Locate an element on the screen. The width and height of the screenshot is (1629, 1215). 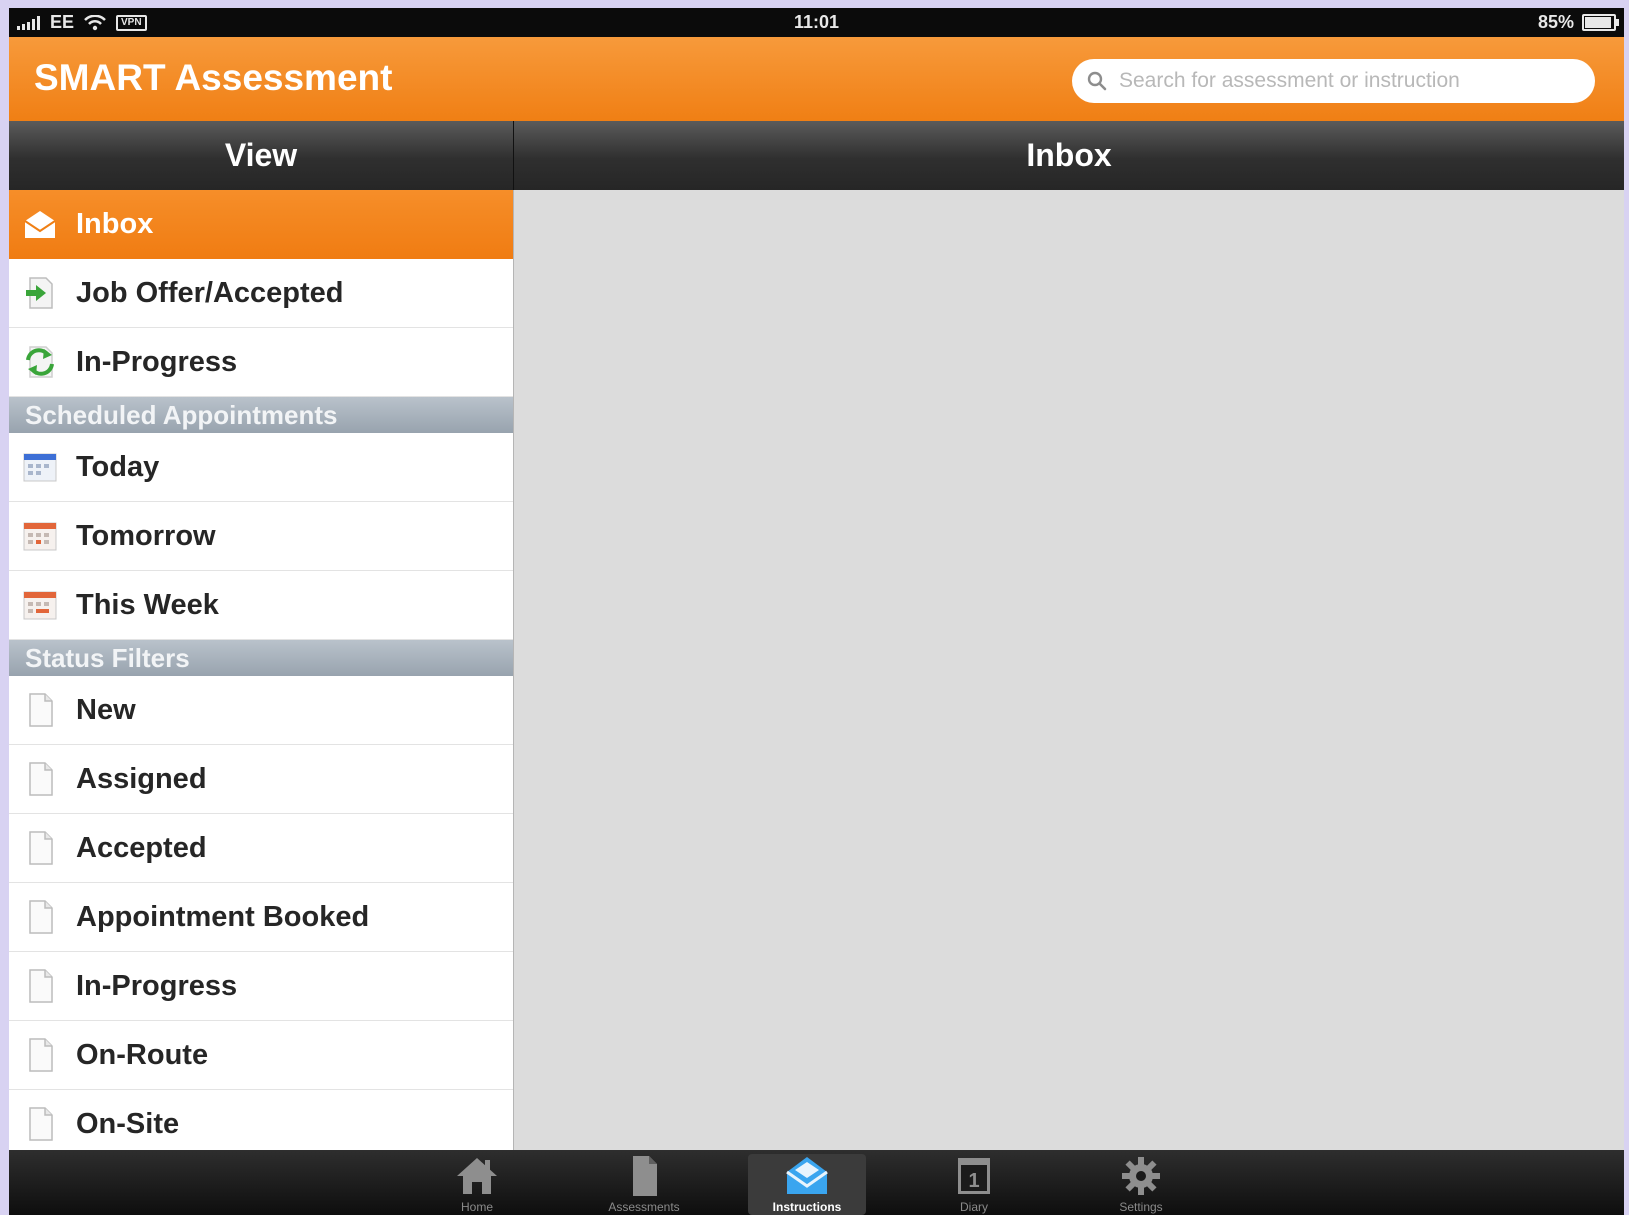
diary-icon: 1 is located at coordinates (974, 1176).